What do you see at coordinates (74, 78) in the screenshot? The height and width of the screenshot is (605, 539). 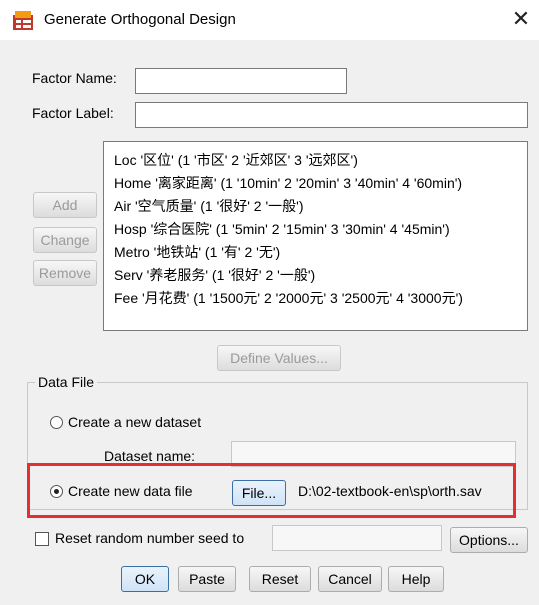 I see `factor-name-label: Factor Name:` at bounding box center [74, 78].